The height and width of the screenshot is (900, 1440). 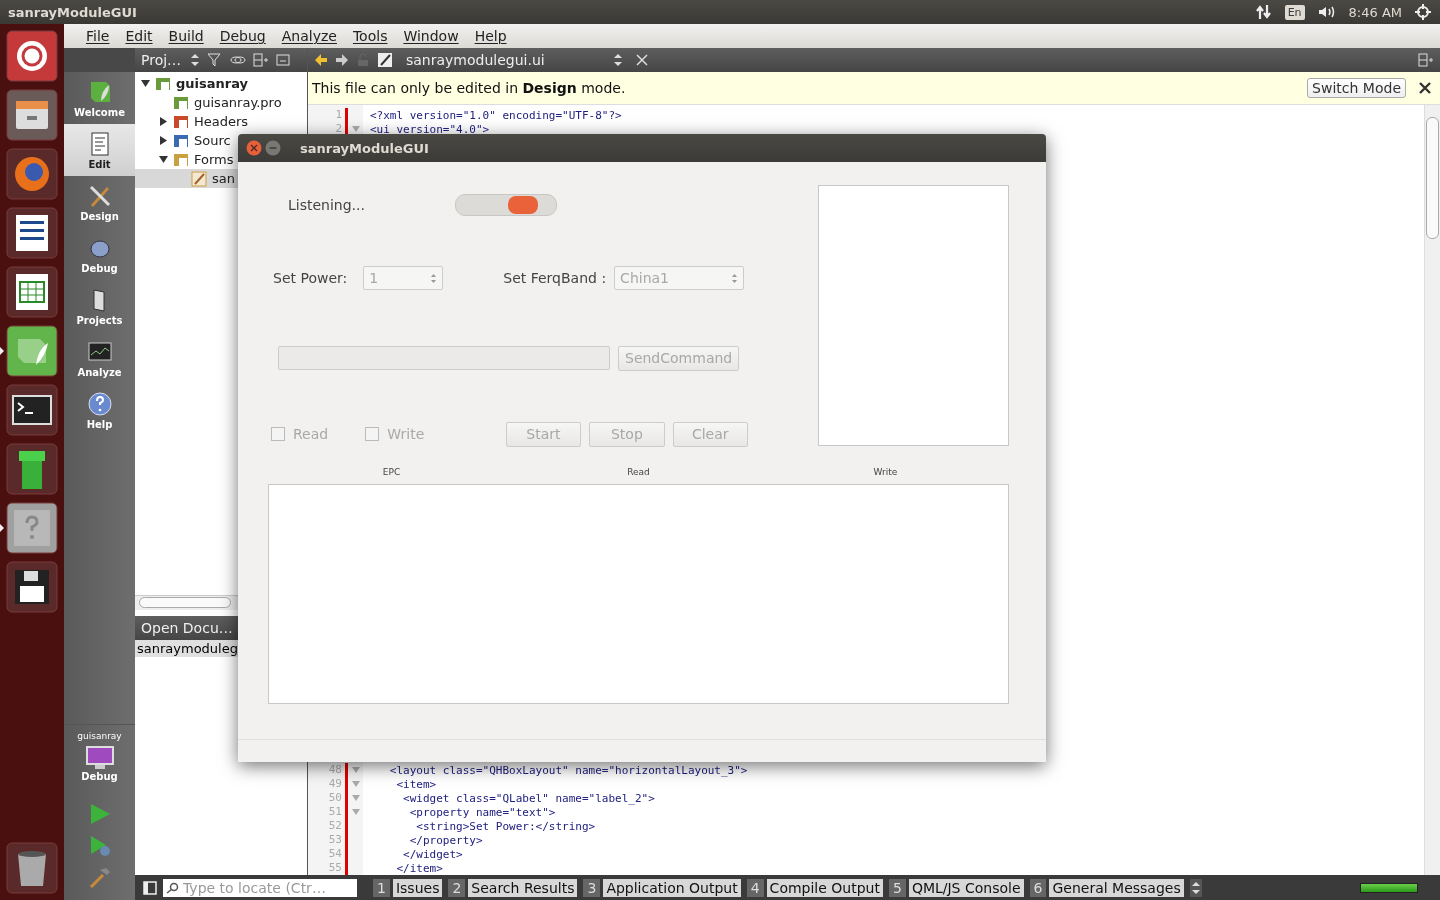 I want to click on menu-item: Debug, so click(x=242, y=36).